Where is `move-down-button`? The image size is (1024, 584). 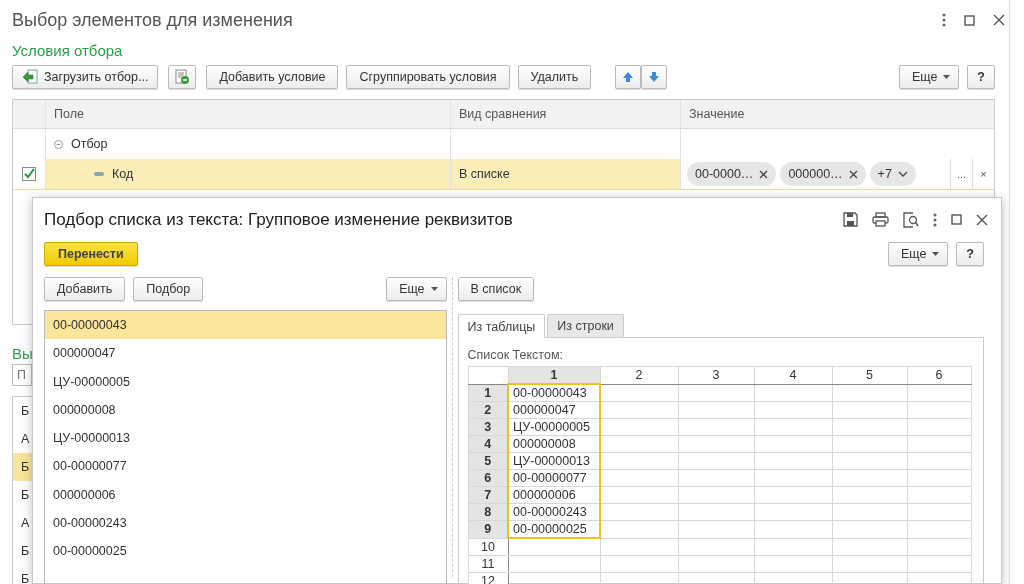 move-down-button is located at coordinates (654, 77).